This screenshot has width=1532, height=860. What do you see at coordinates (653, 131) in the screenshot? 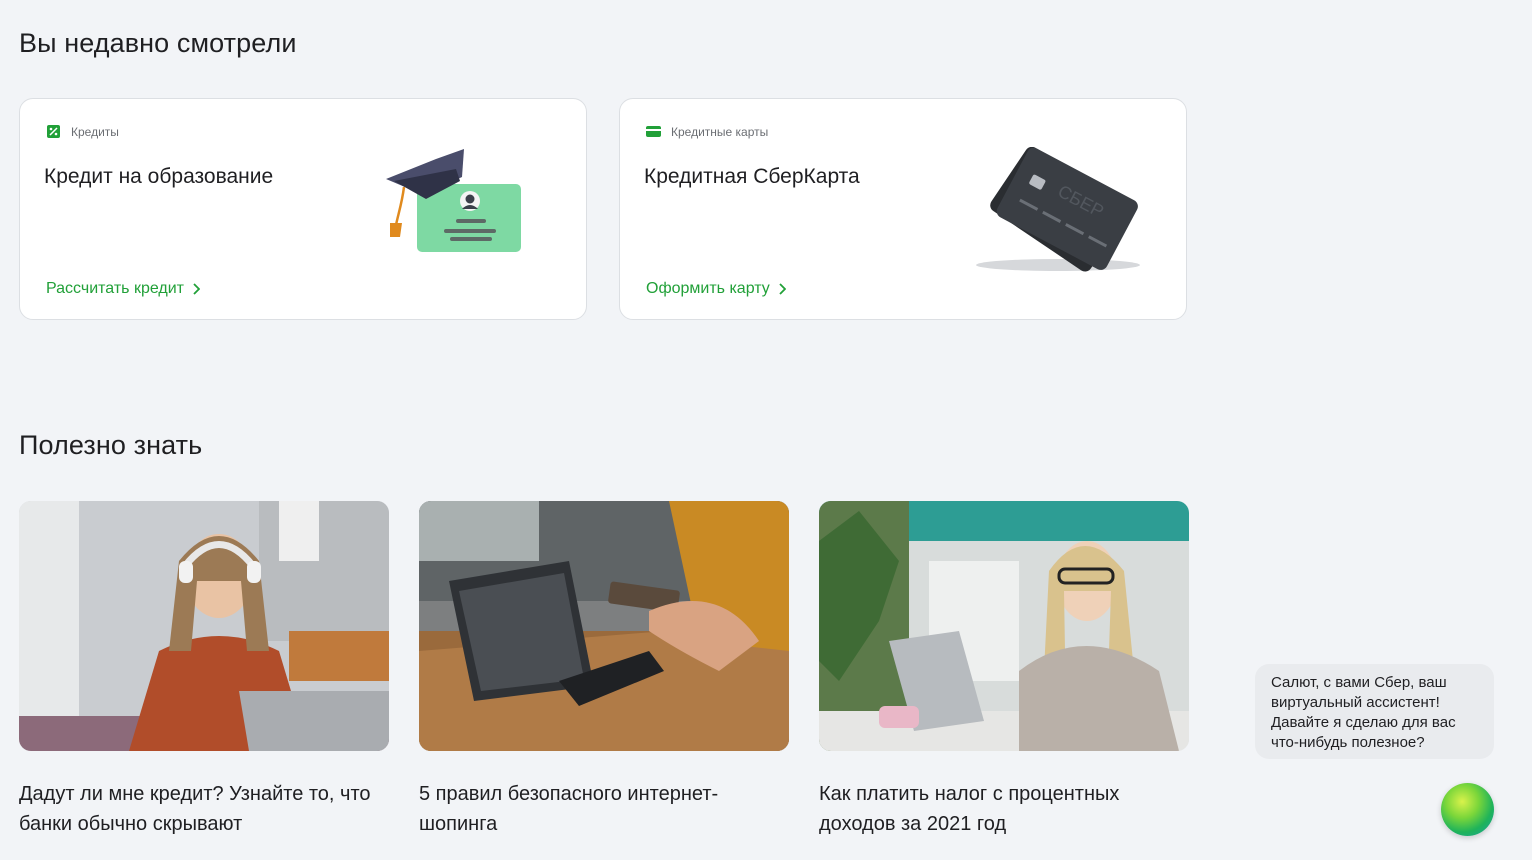
I see `card-icon` at bounding box center [653, 131].